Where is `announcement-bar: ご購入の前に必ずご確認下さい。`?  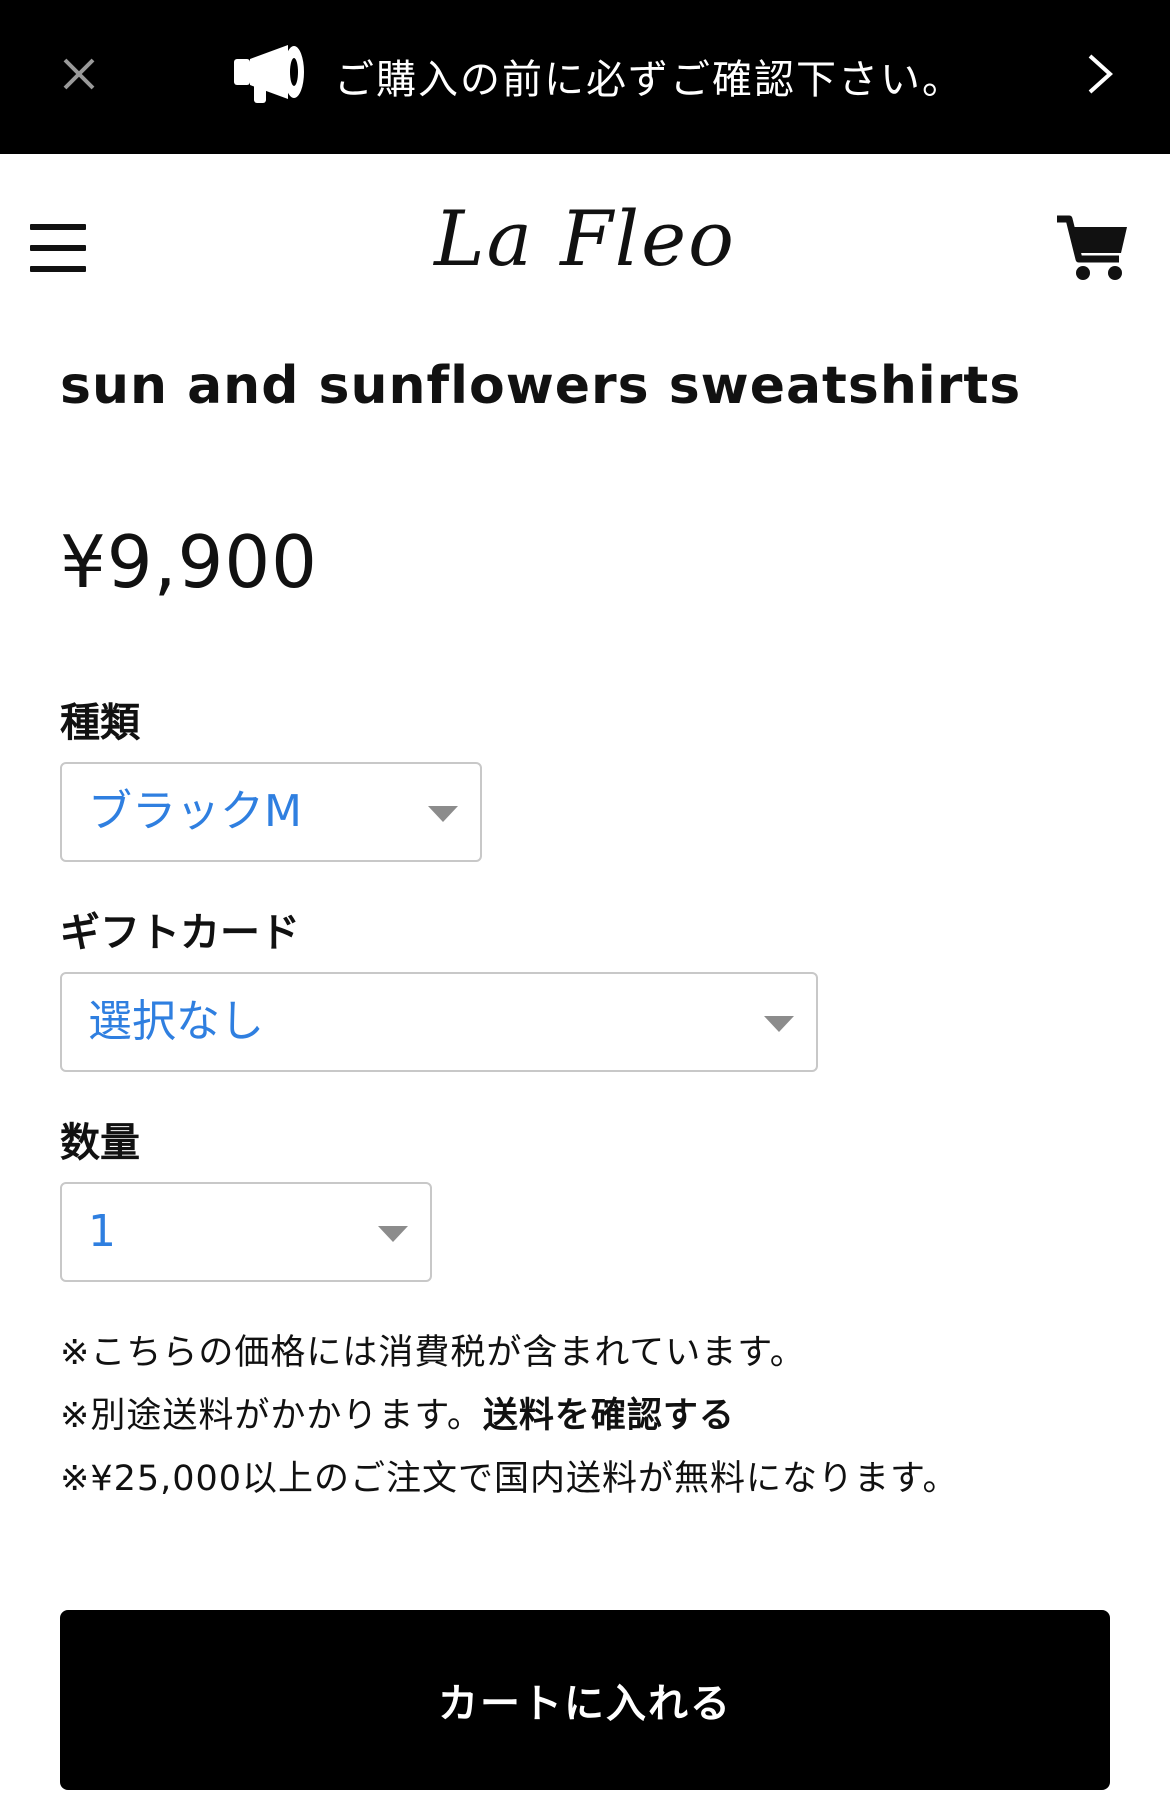 announcement-bar: ご購入の前に必ずご確認下さい。 is located at coordinates (585, 77).